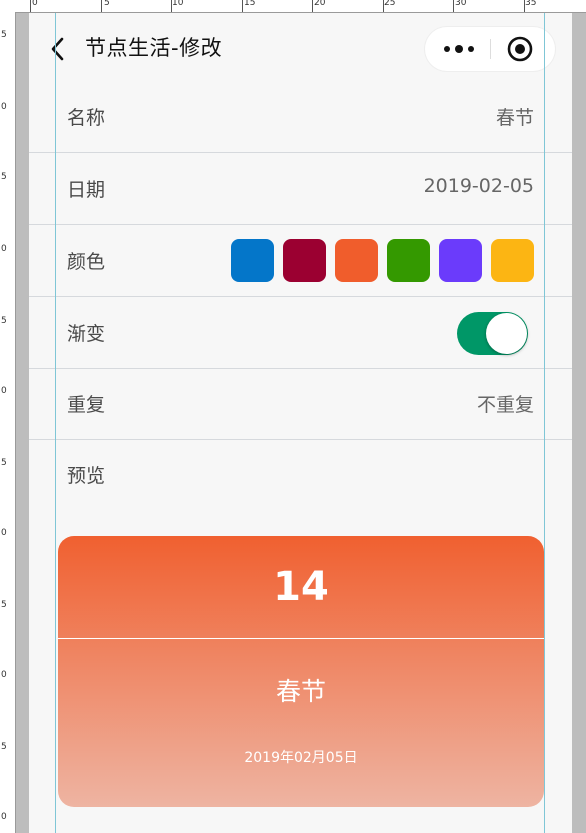  Describe the element at coordinates (520, 49) in the screenshot. I see `target-circle-icon` at that location.